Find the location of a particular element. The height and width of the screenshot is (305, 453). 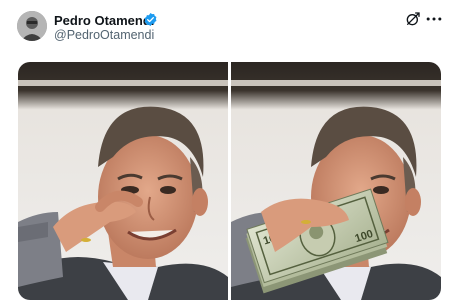

verified-badge-icon is located at coordinates (150, 19).